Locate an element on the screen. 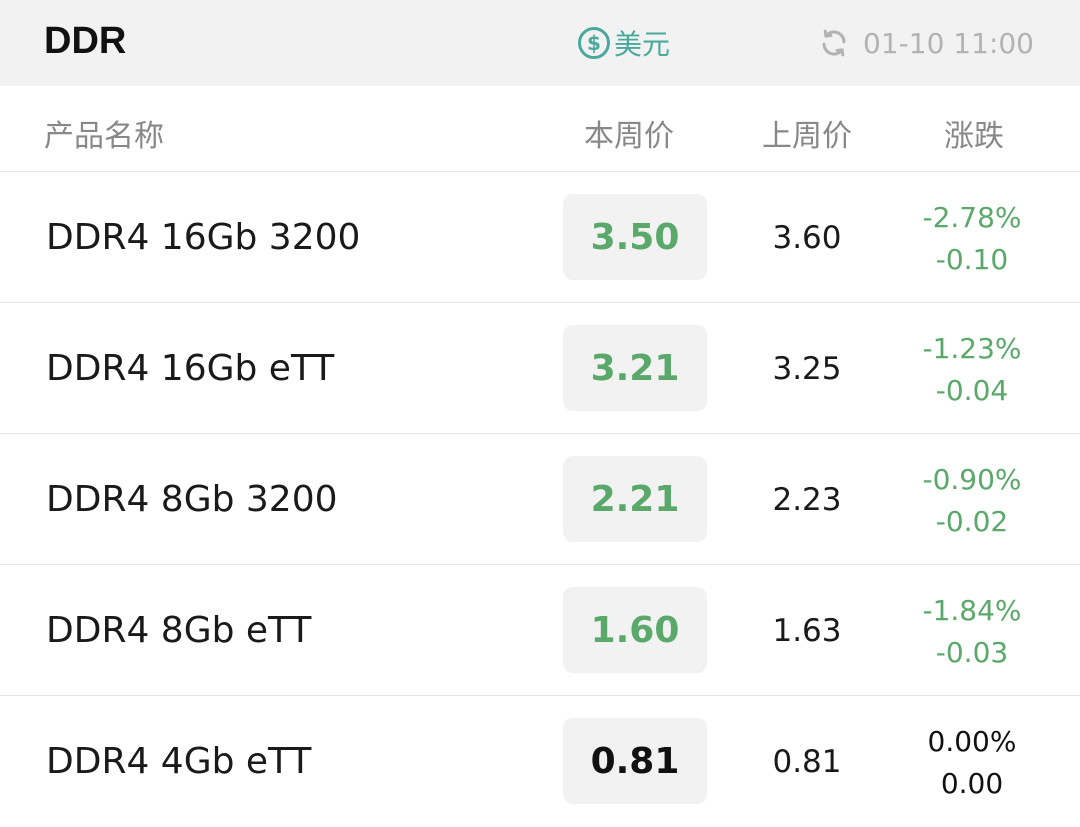 The width and height of the screenshot is (1080, 827). current-price: 0.81 is located at coordinates (635, 761).